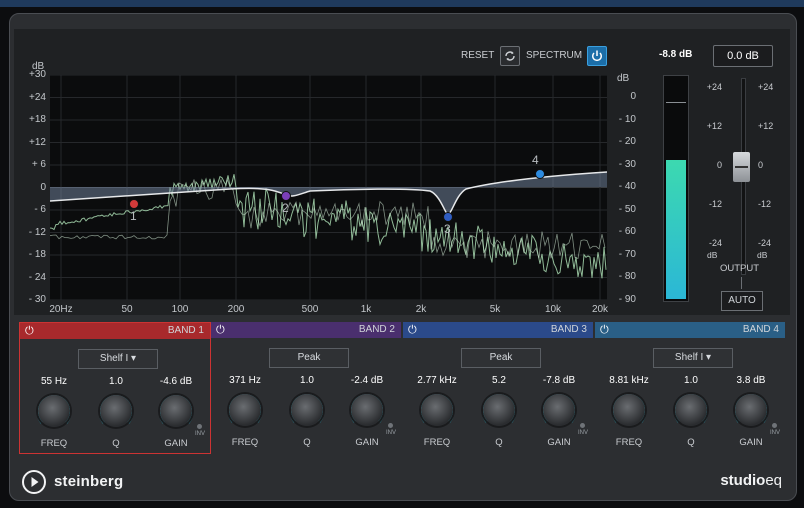 This screenshot has height=508, width=804. What do you see at coordinates (627, 209) in the screenshot?
I see `right-tick-label: - 50` at bounding box center [627, 209].